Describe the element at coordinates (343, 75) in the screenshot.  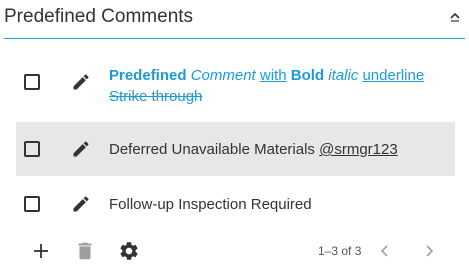
I see `text-italic-italic: italic` at that location.